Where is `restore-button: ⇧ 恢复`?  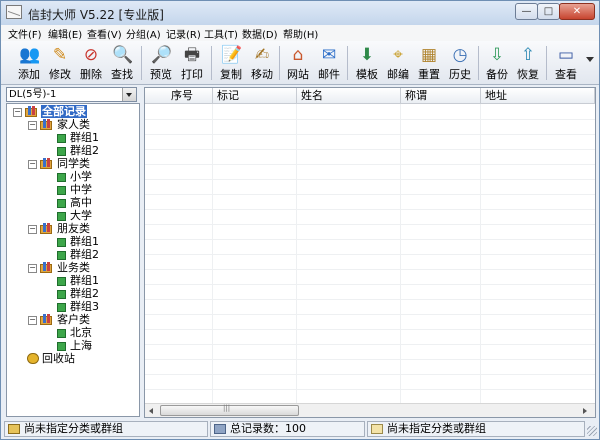
restore-button: ⇧ 恢复 is located at coordinates (528, 63).